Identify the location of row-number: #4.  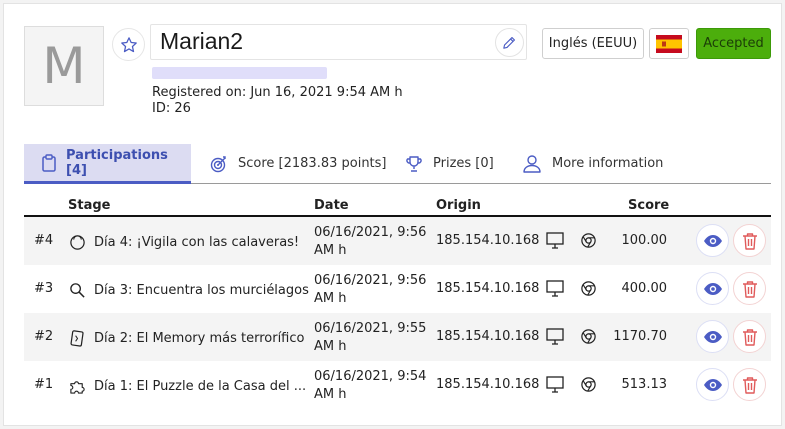
(44, 240).